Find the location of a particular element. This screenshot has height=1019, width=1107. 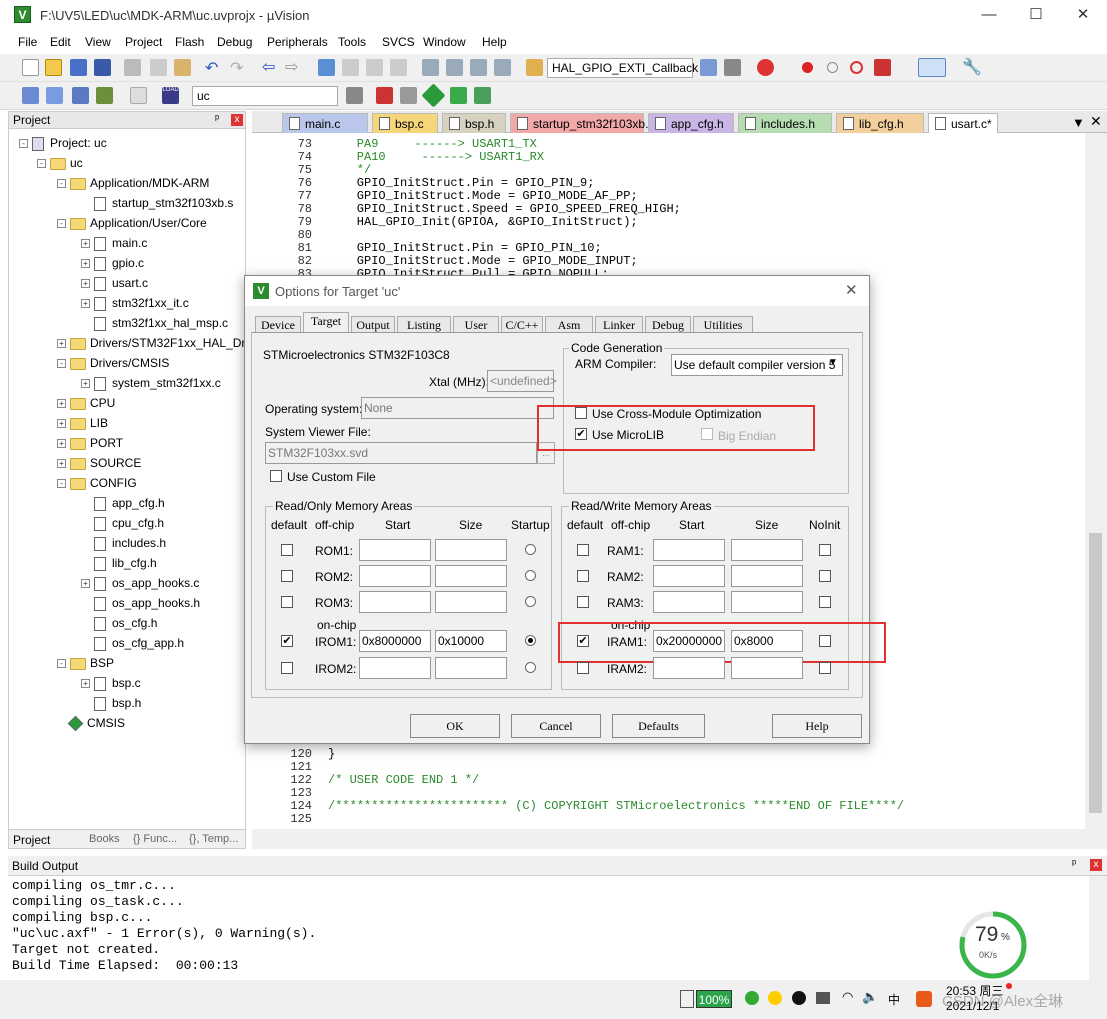

svf-input: STM32F103xx.svd is located at coordinates (401, 453).